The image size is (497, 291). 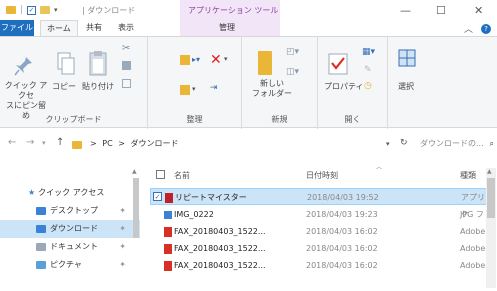 I want to click on close-button: ✕, so click(x=478, y=10).